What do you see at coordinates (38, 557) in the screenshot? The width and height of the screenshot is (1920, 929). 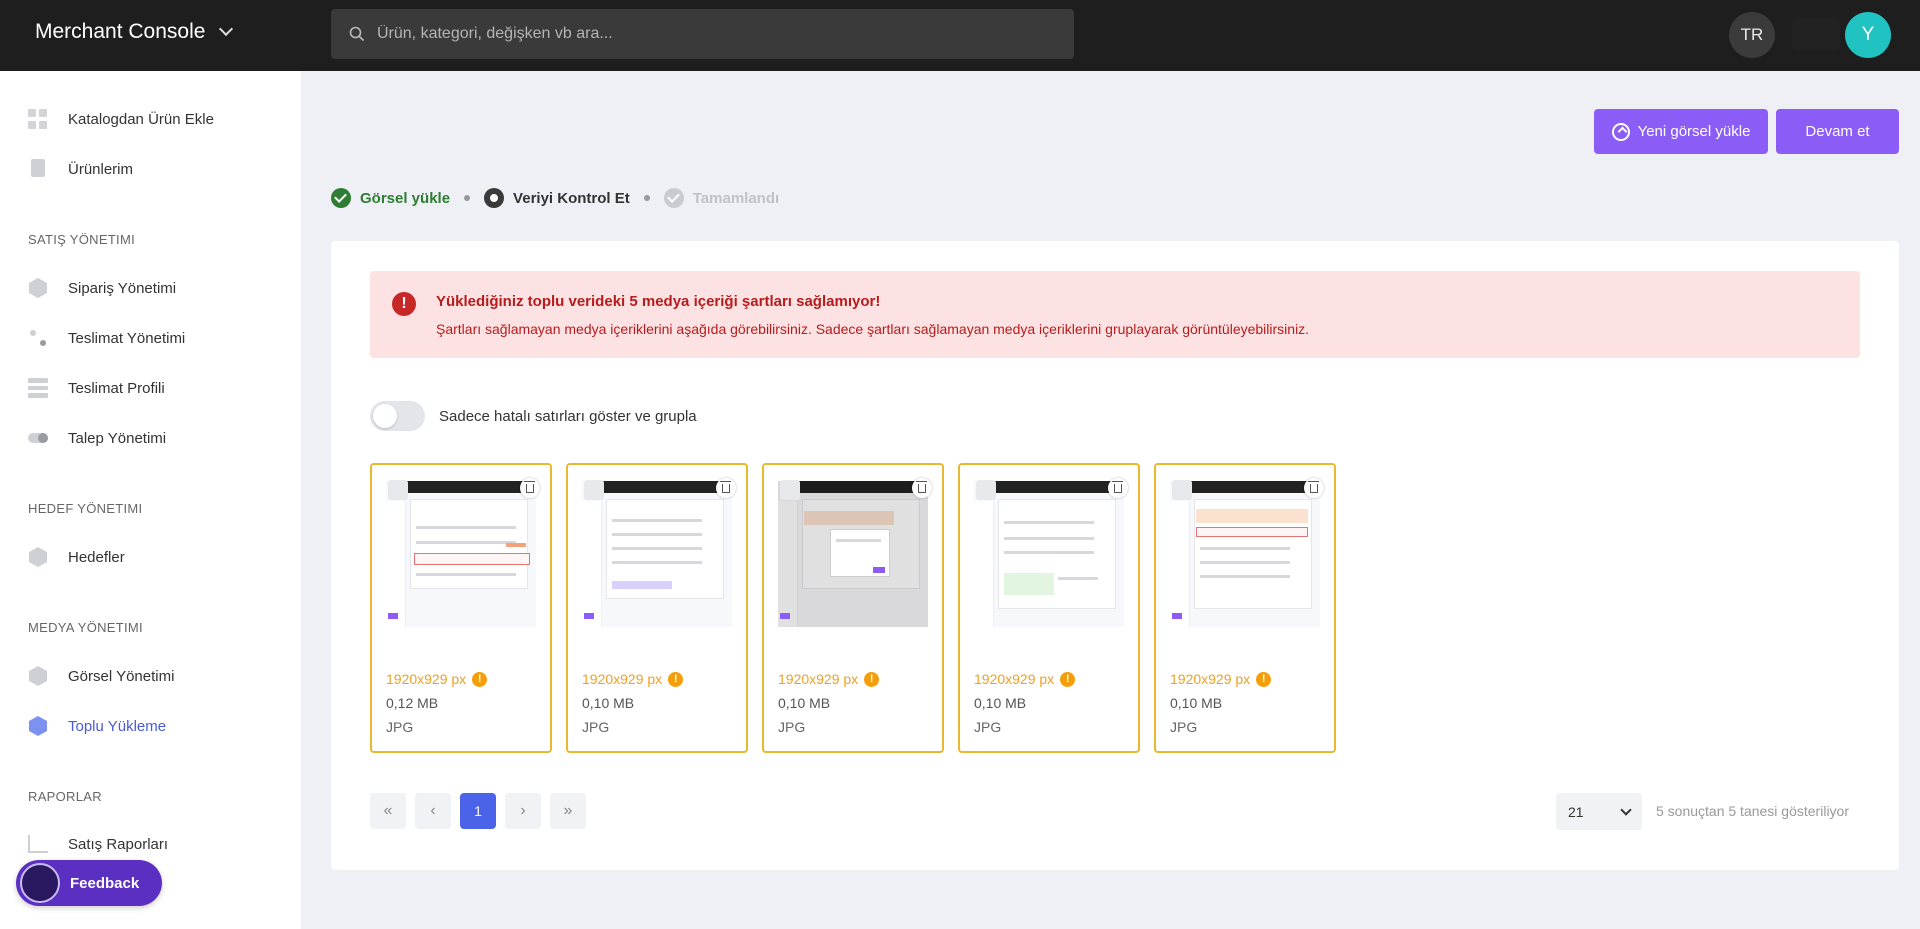 I see `target-icon` at bounding box center [38, 557].